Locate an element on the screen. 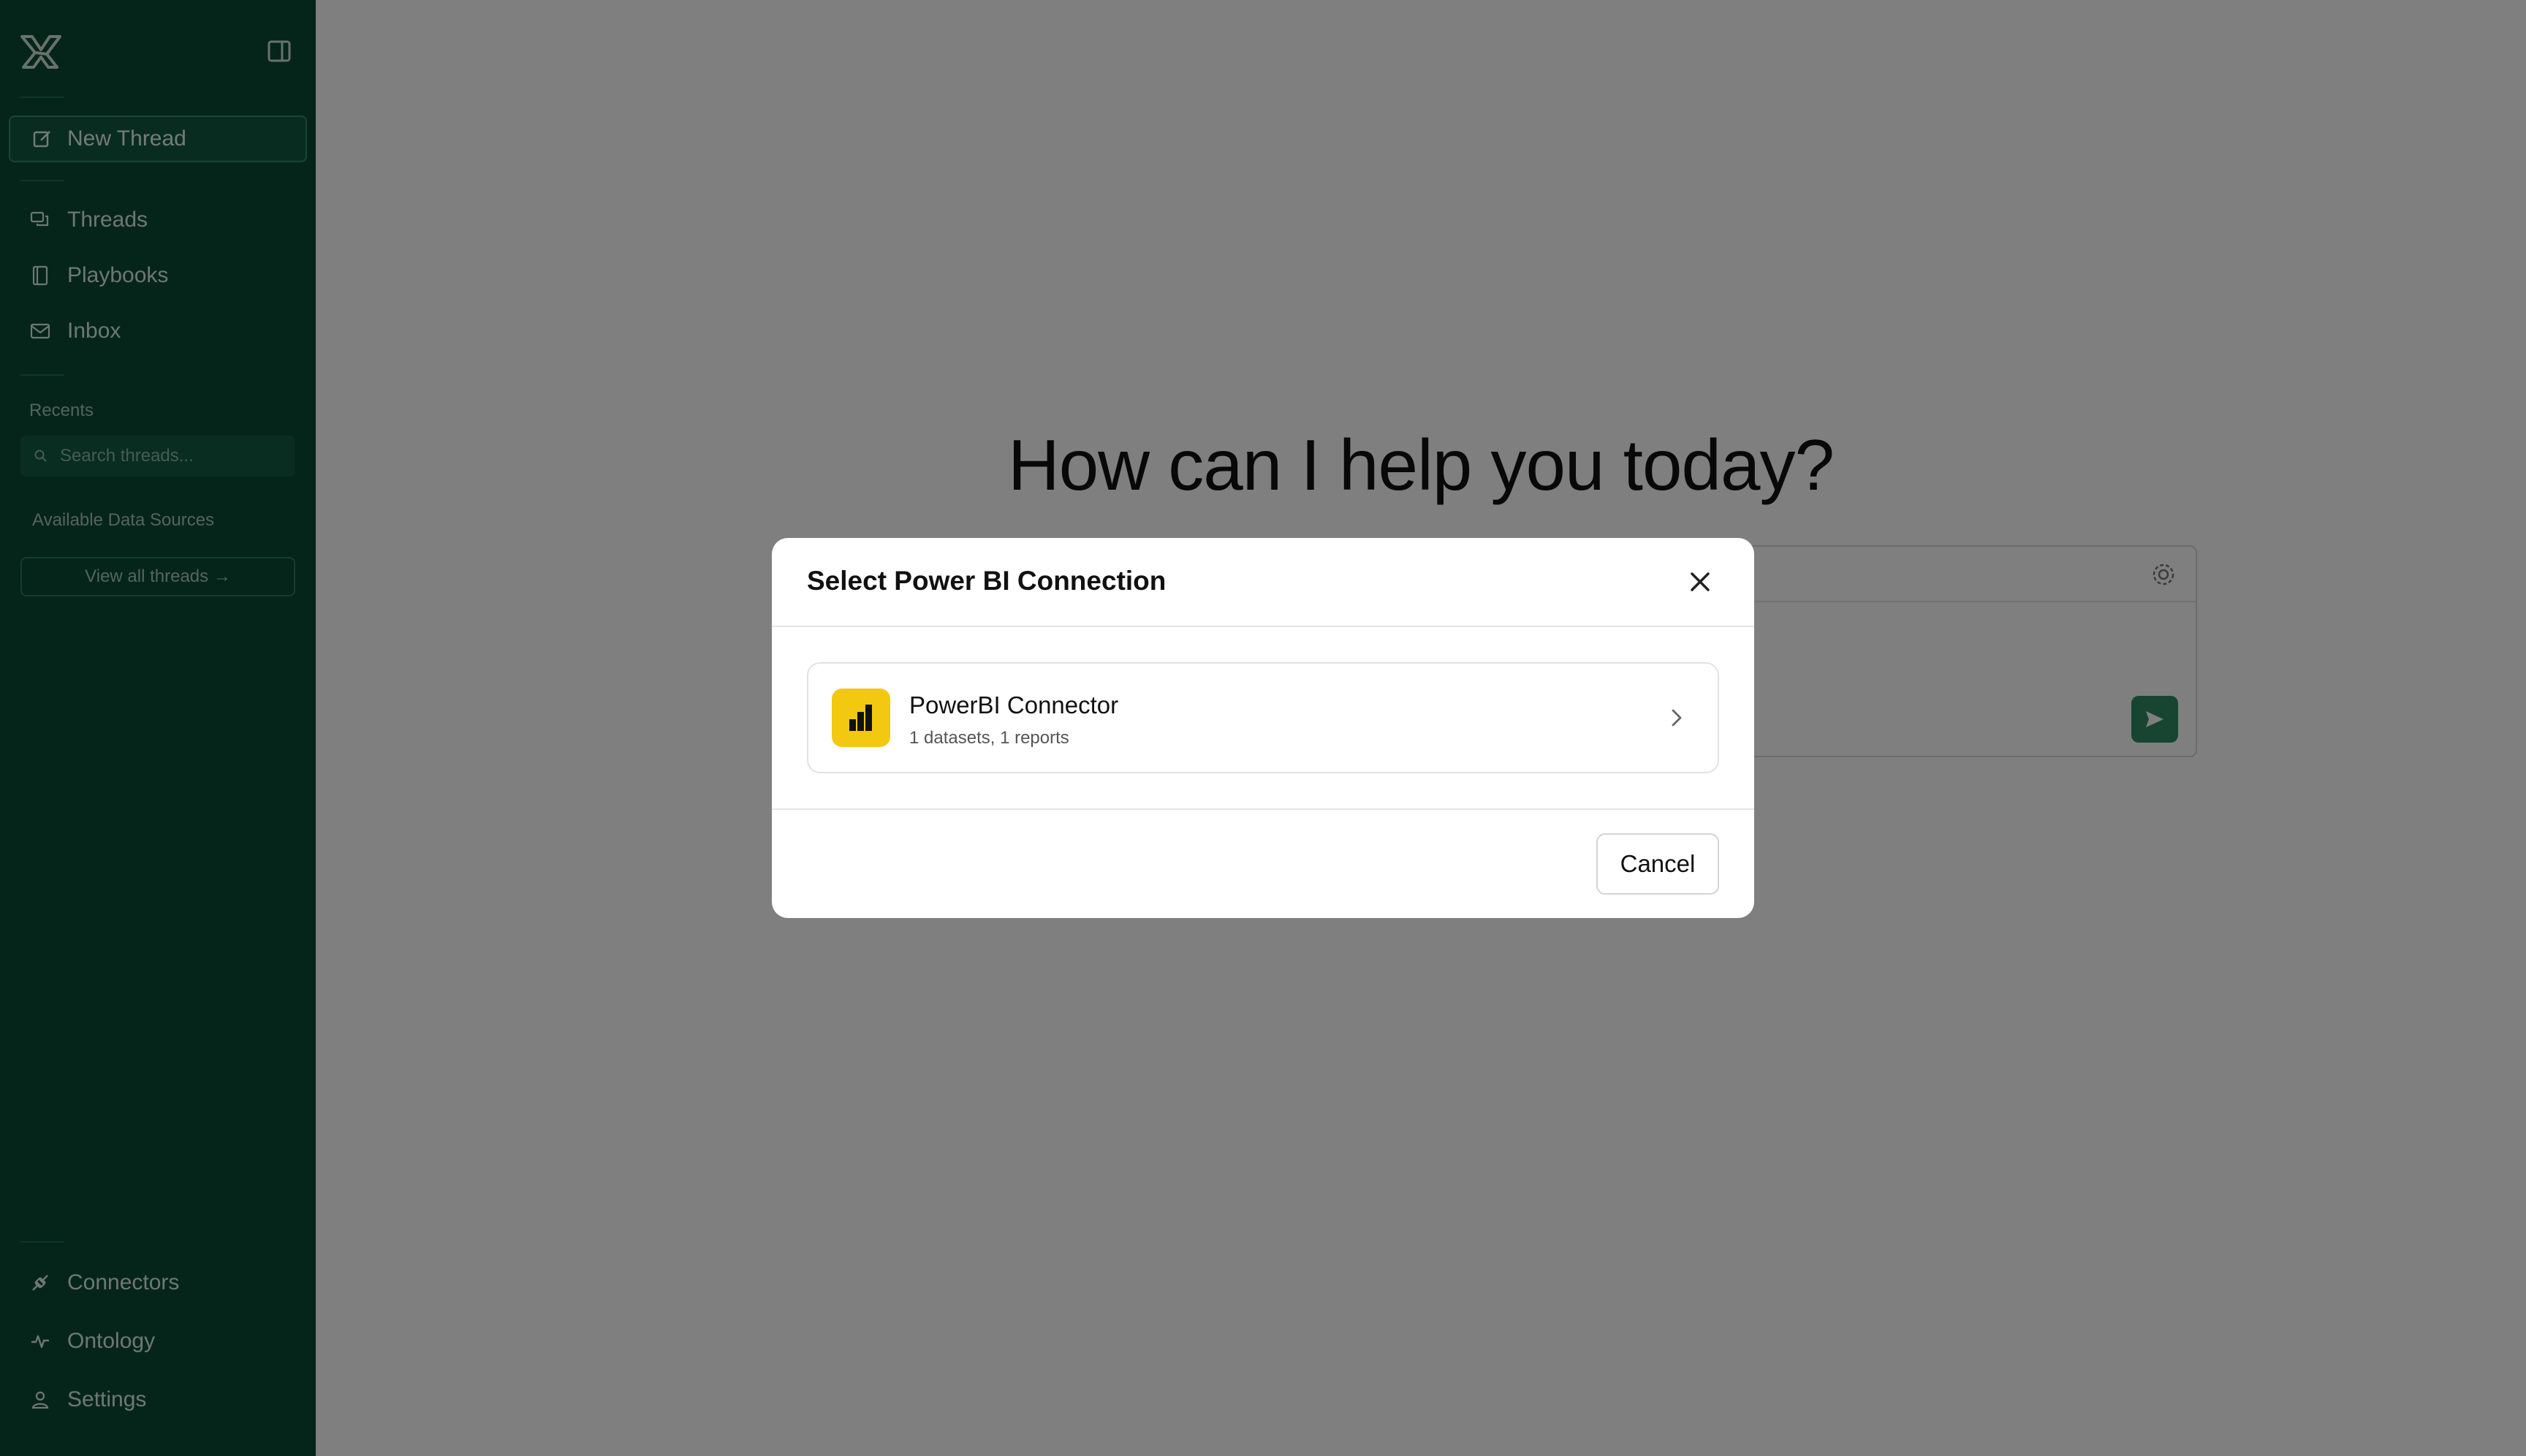 This screenshot has width=2526, height=1456. close-icon is located at coordinates (1700, 581).